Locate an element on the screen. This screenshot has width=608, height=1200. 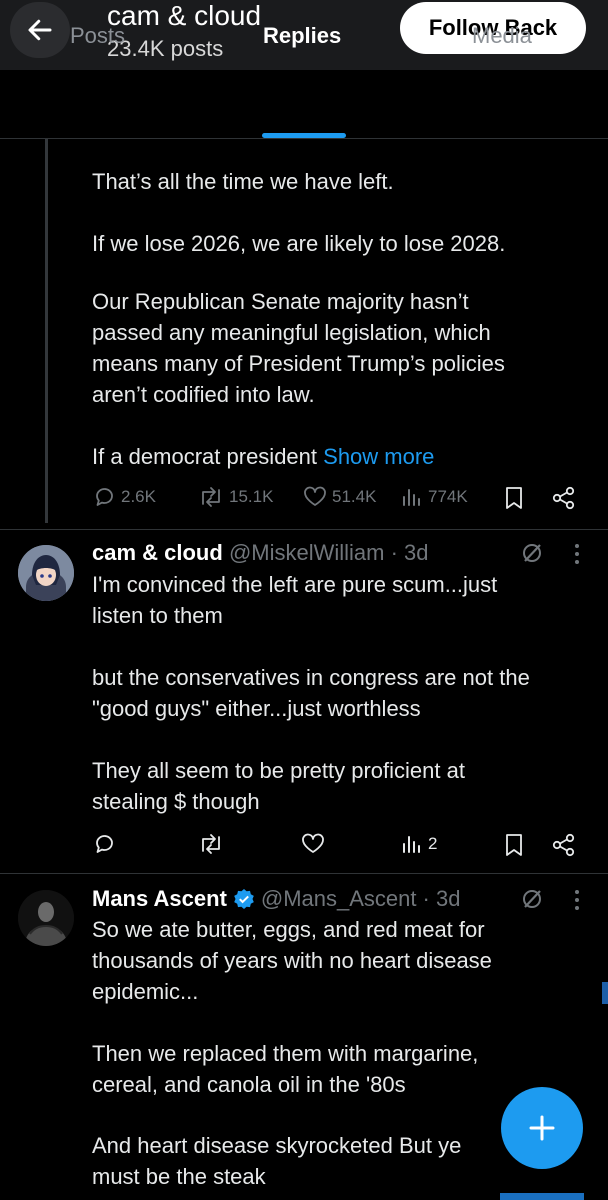
like-action is located at coordinates (313, 844).